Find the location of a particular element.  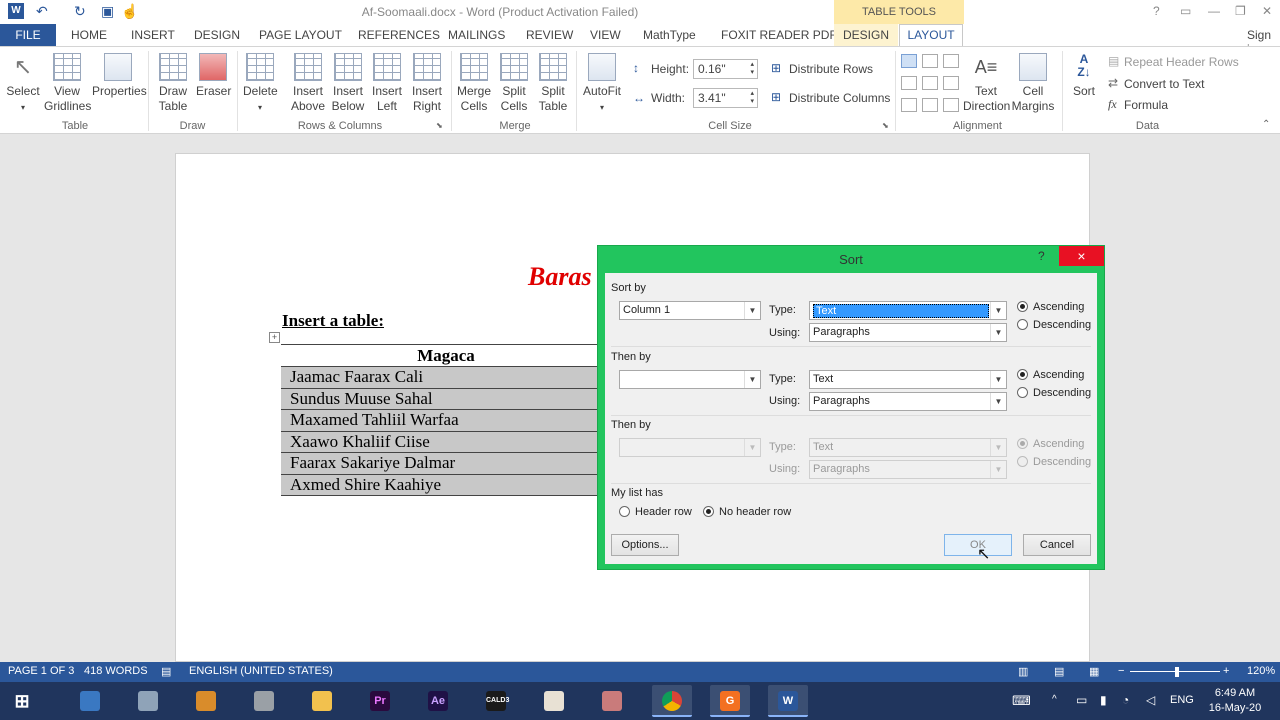

start-button: ⊞ is located at coordinates (22, 701).